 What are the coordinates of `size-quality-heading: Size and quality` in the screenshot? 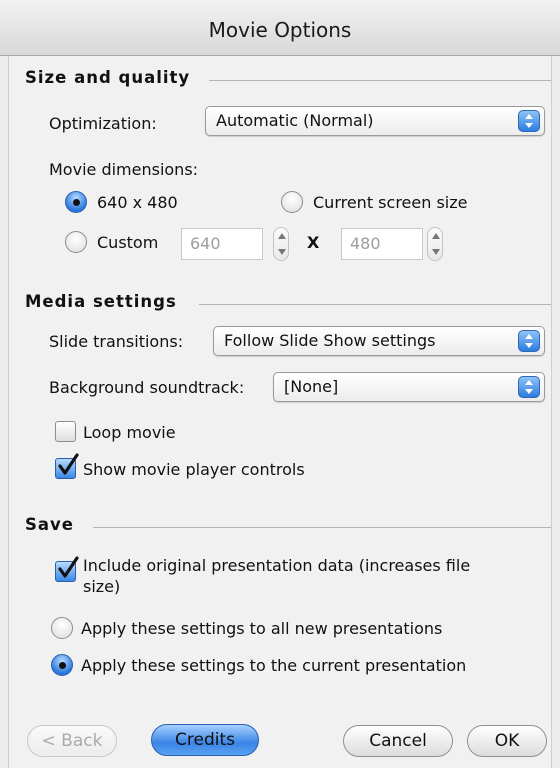 It's located at (108, 77).